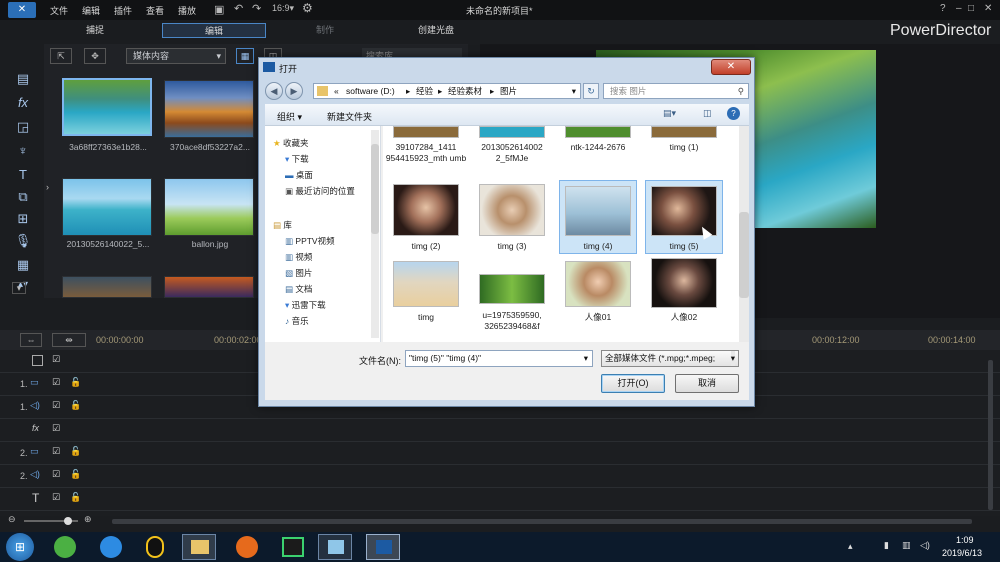  I want to click on pip-room-icon: ◲, so click(23, 127).